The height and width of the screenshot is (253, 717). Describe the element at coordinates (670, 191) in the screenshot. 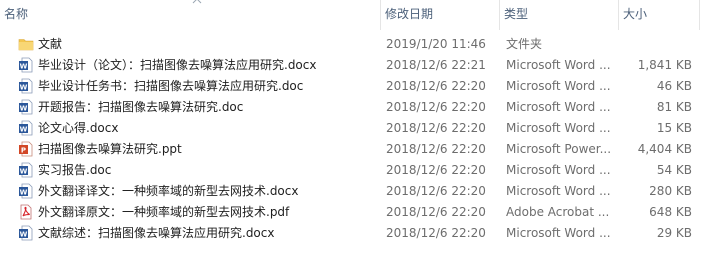

I see `file-size: 280 KB` at that location.